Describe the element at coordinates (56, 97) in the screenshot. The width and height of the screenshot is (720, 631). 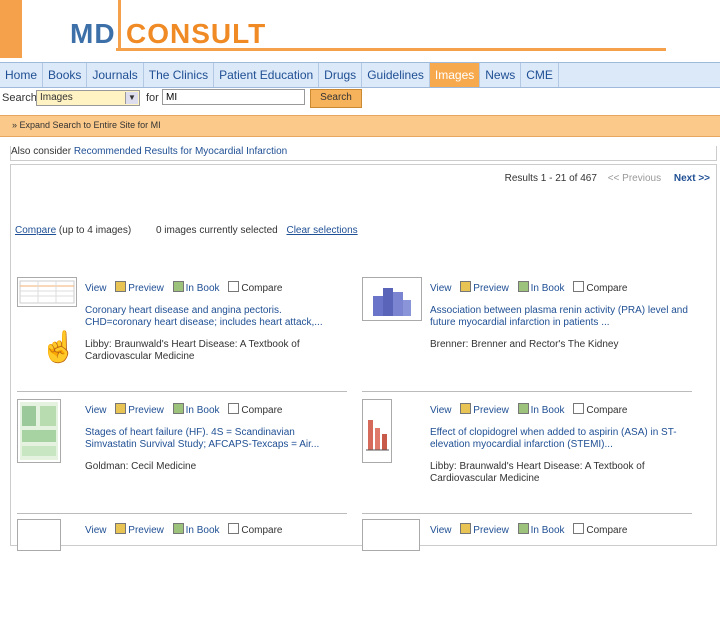
I see `search-scope-value: Images` at that location.